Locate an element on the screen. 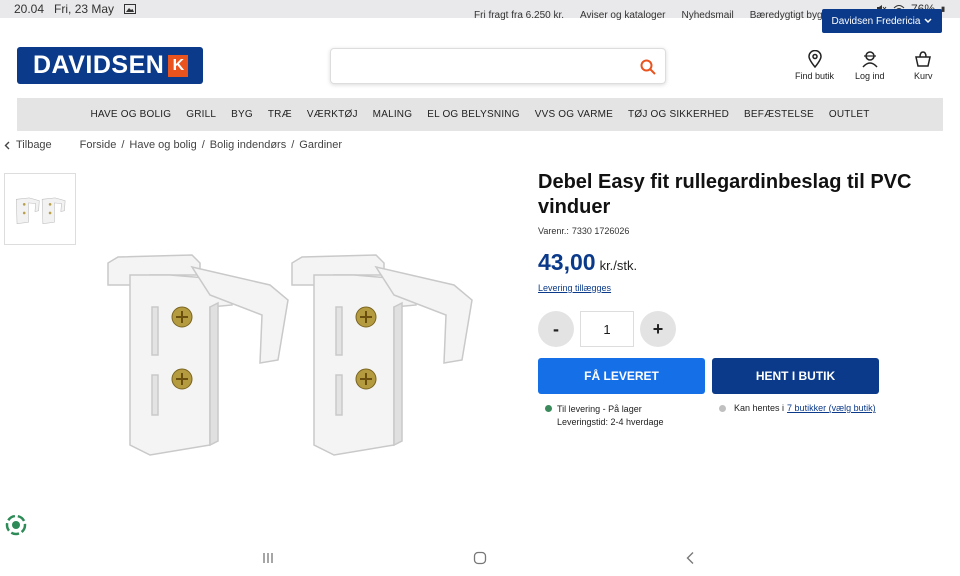  back-link: Tilbage is located at coordinates (28, 145).